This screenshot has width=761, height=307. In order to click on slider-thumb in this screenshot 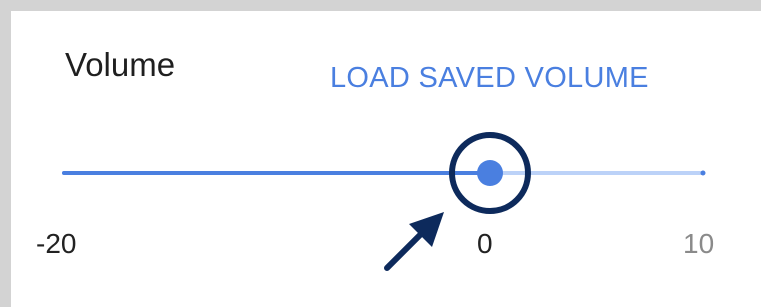, I will do `click(490, 173)`.